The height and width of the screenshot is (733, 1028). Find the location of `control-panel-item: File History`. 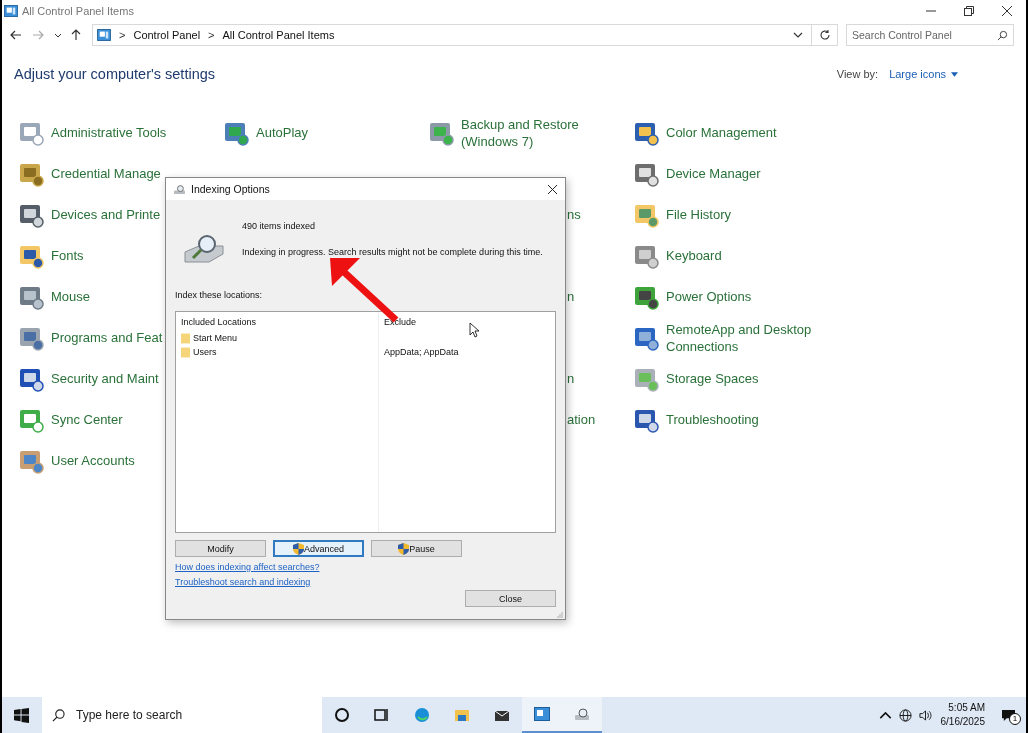

control-panel-item: File History is located at coordinates (698, 214).